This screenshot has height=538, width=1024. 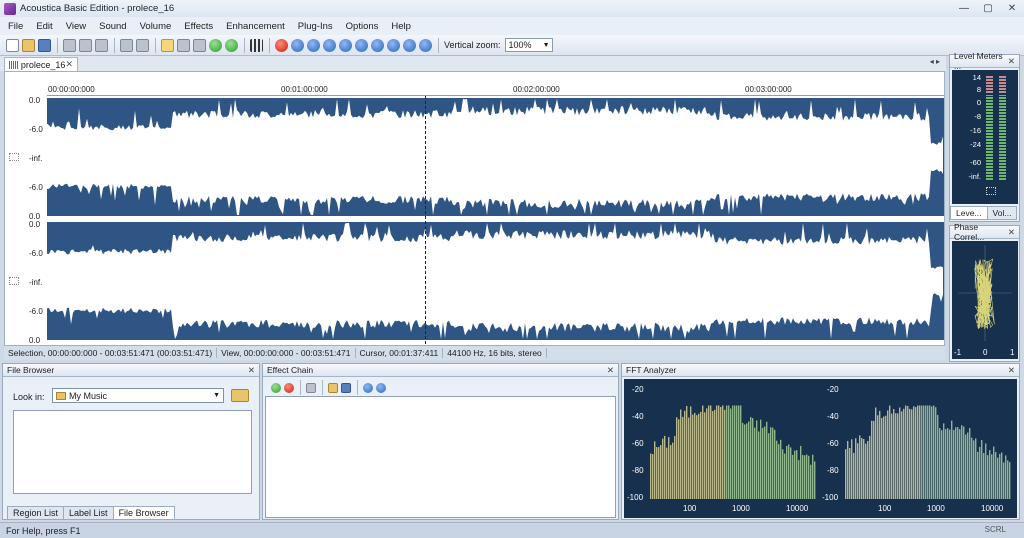 I want to click on edit-effect-icon, so click(x=311, y=387).